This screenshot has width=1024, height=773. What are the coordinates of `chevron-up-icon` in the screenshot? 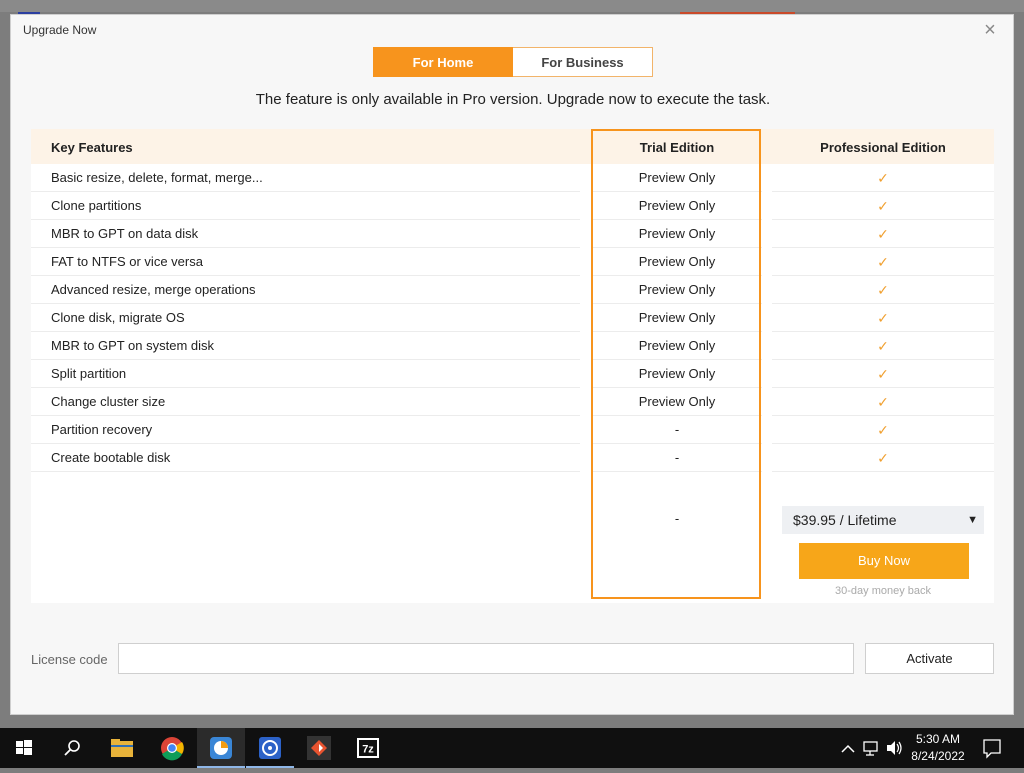 It's located at (848, 748).